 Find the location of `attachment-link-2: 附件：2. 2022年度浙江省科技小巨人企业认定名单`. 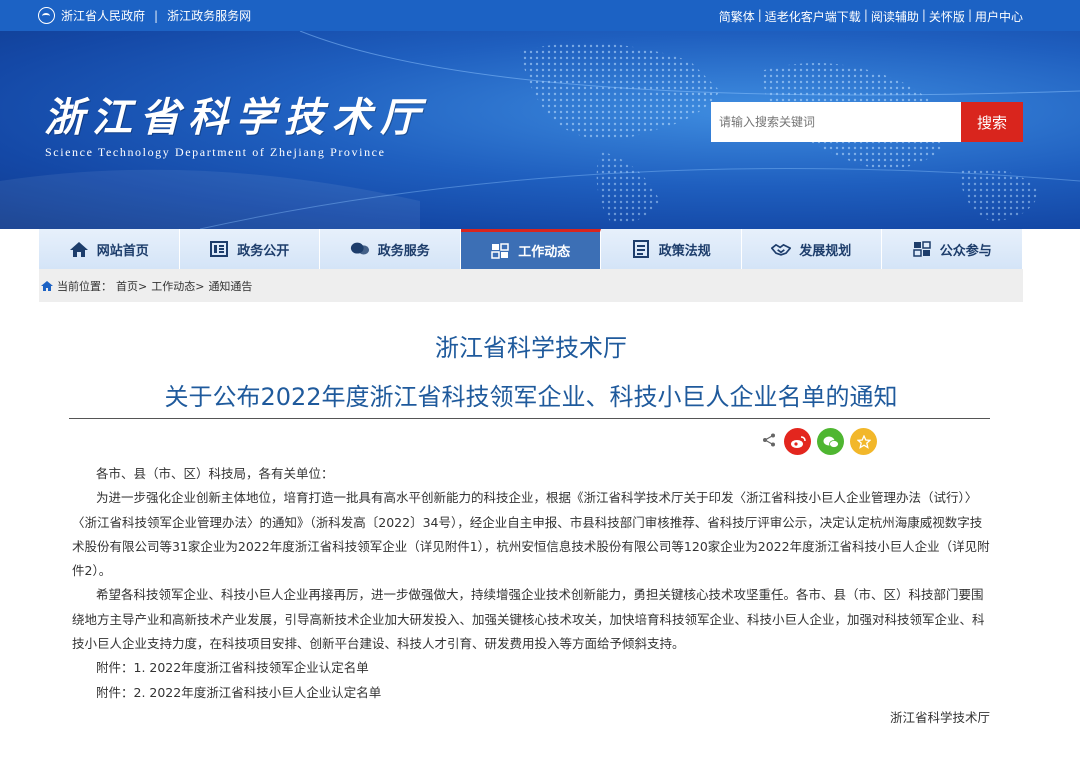

attachment-link-2: 附件：2. 2022年度浙江省科技小巨人企业认定名单 is located at coordinates (531, 693).